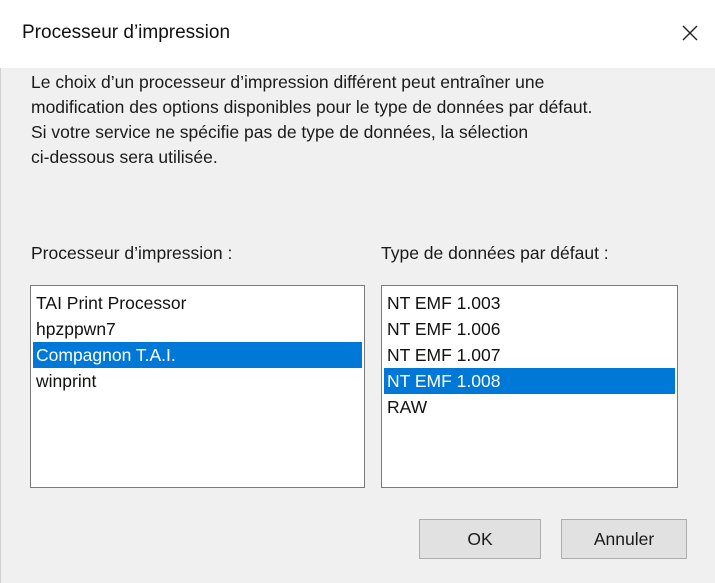 Image resolution: width=715 pixels, height=583 pixels. What do you see at coordinates (126, 32) in the screenshot?
I see `dialog-title: Processeur d’impression` at bounding box center [126, 32].